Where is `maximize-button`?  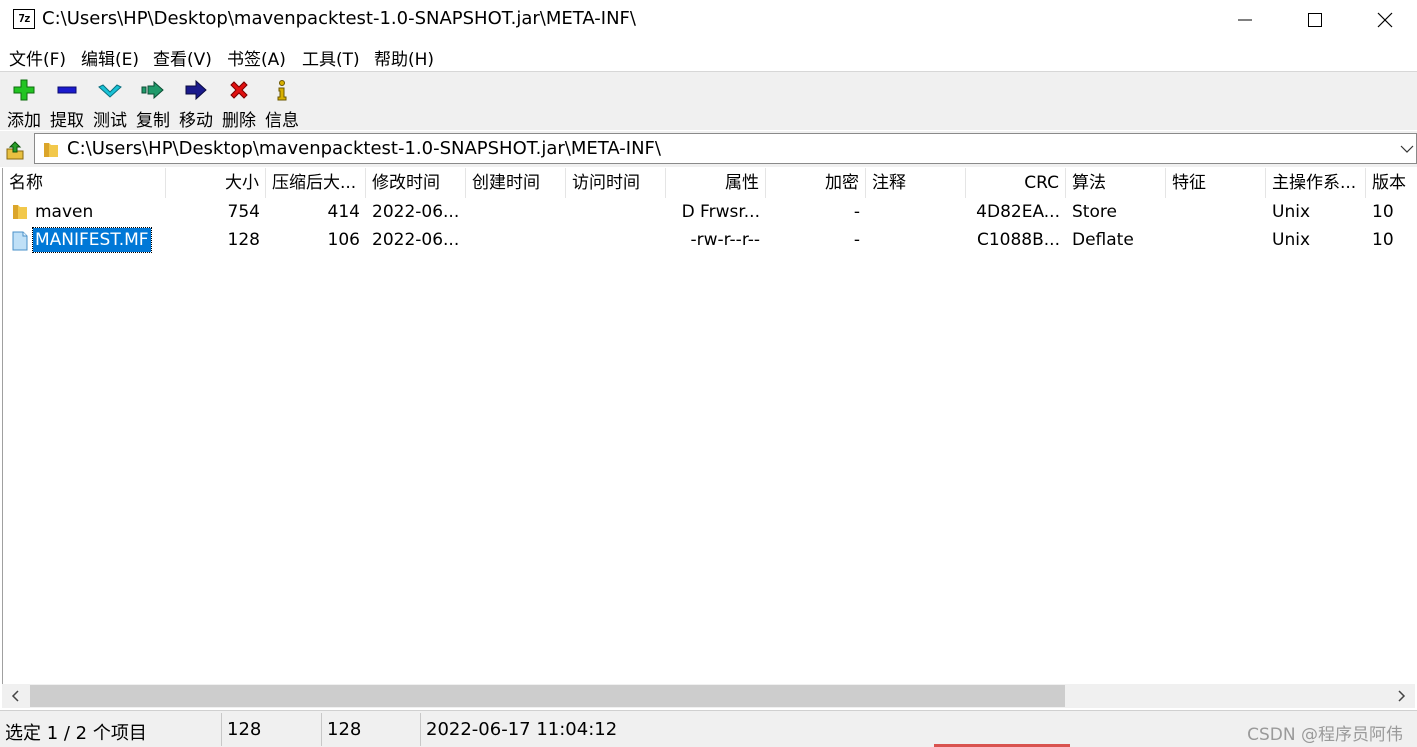 maximize-button is located at coordinates (1315, 20).